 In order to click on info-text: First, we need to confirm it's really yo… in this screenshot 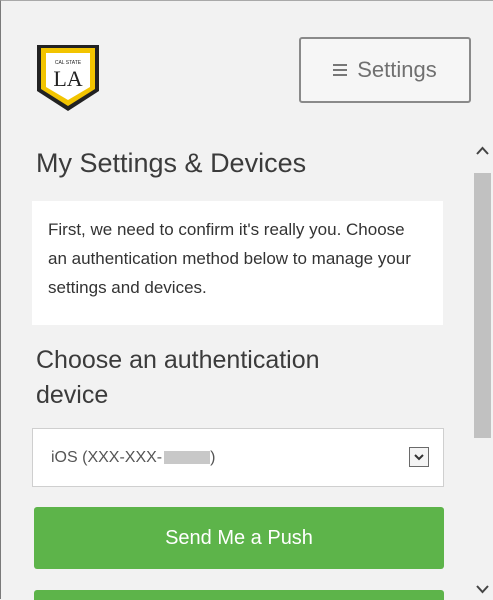, I will do `click(229, 258)`.